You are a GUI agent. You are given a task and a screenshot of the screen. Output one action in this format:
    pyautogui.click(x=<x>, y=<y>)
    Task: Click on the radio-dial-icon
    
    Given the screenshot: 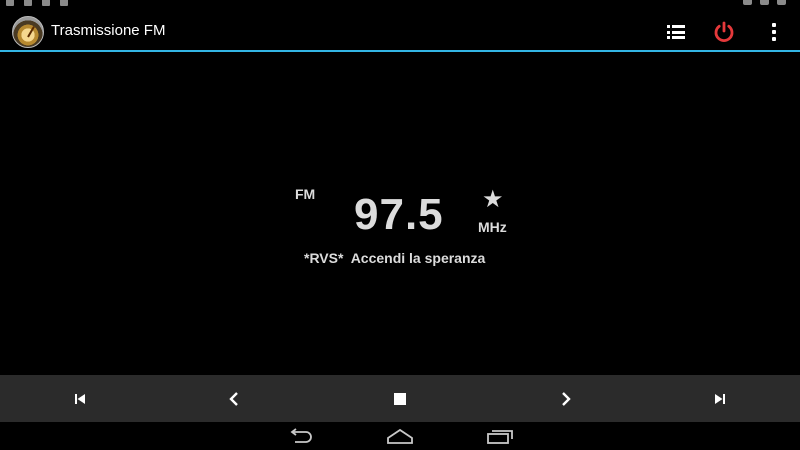 What is the action you would take?
    pyautogui.click(x=28, y=32)
    